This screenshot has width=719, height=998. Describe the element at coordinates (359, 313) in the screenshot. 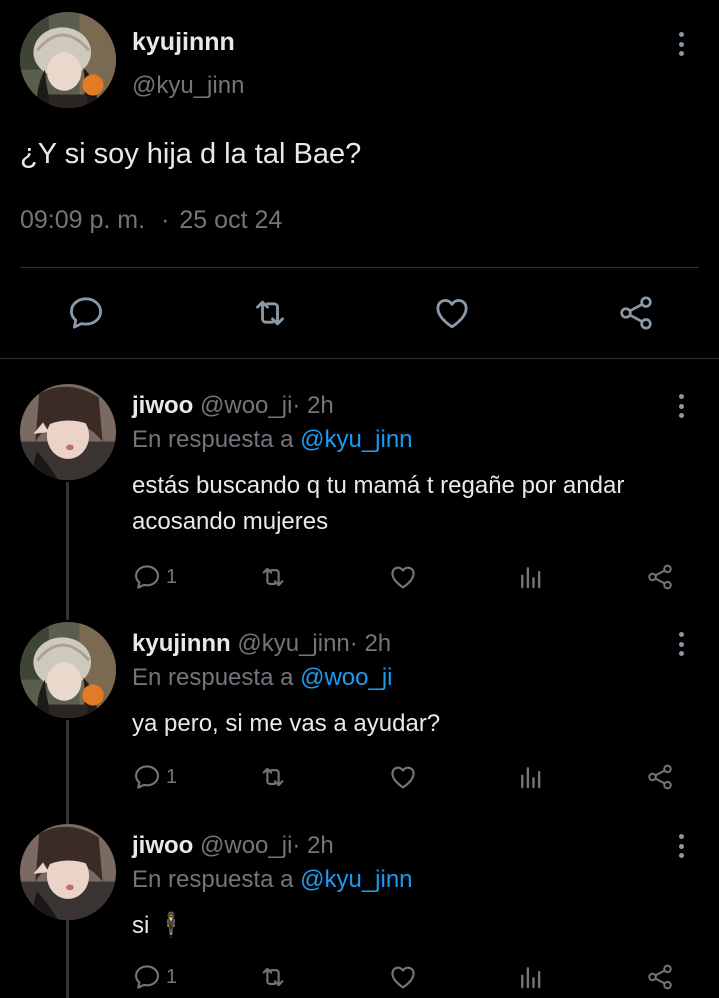

I see `tweet-actions` at that location.